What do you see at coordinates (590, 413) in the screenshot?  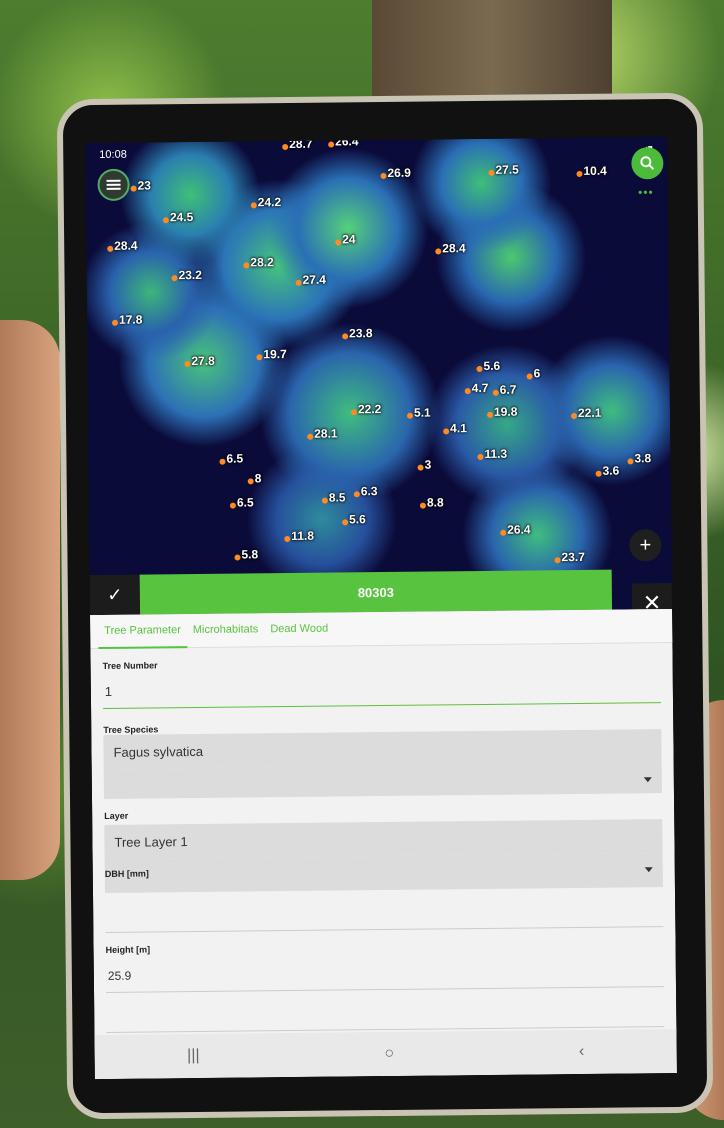 I see `tree-label: 22.1` at bounding box center [590, 413].